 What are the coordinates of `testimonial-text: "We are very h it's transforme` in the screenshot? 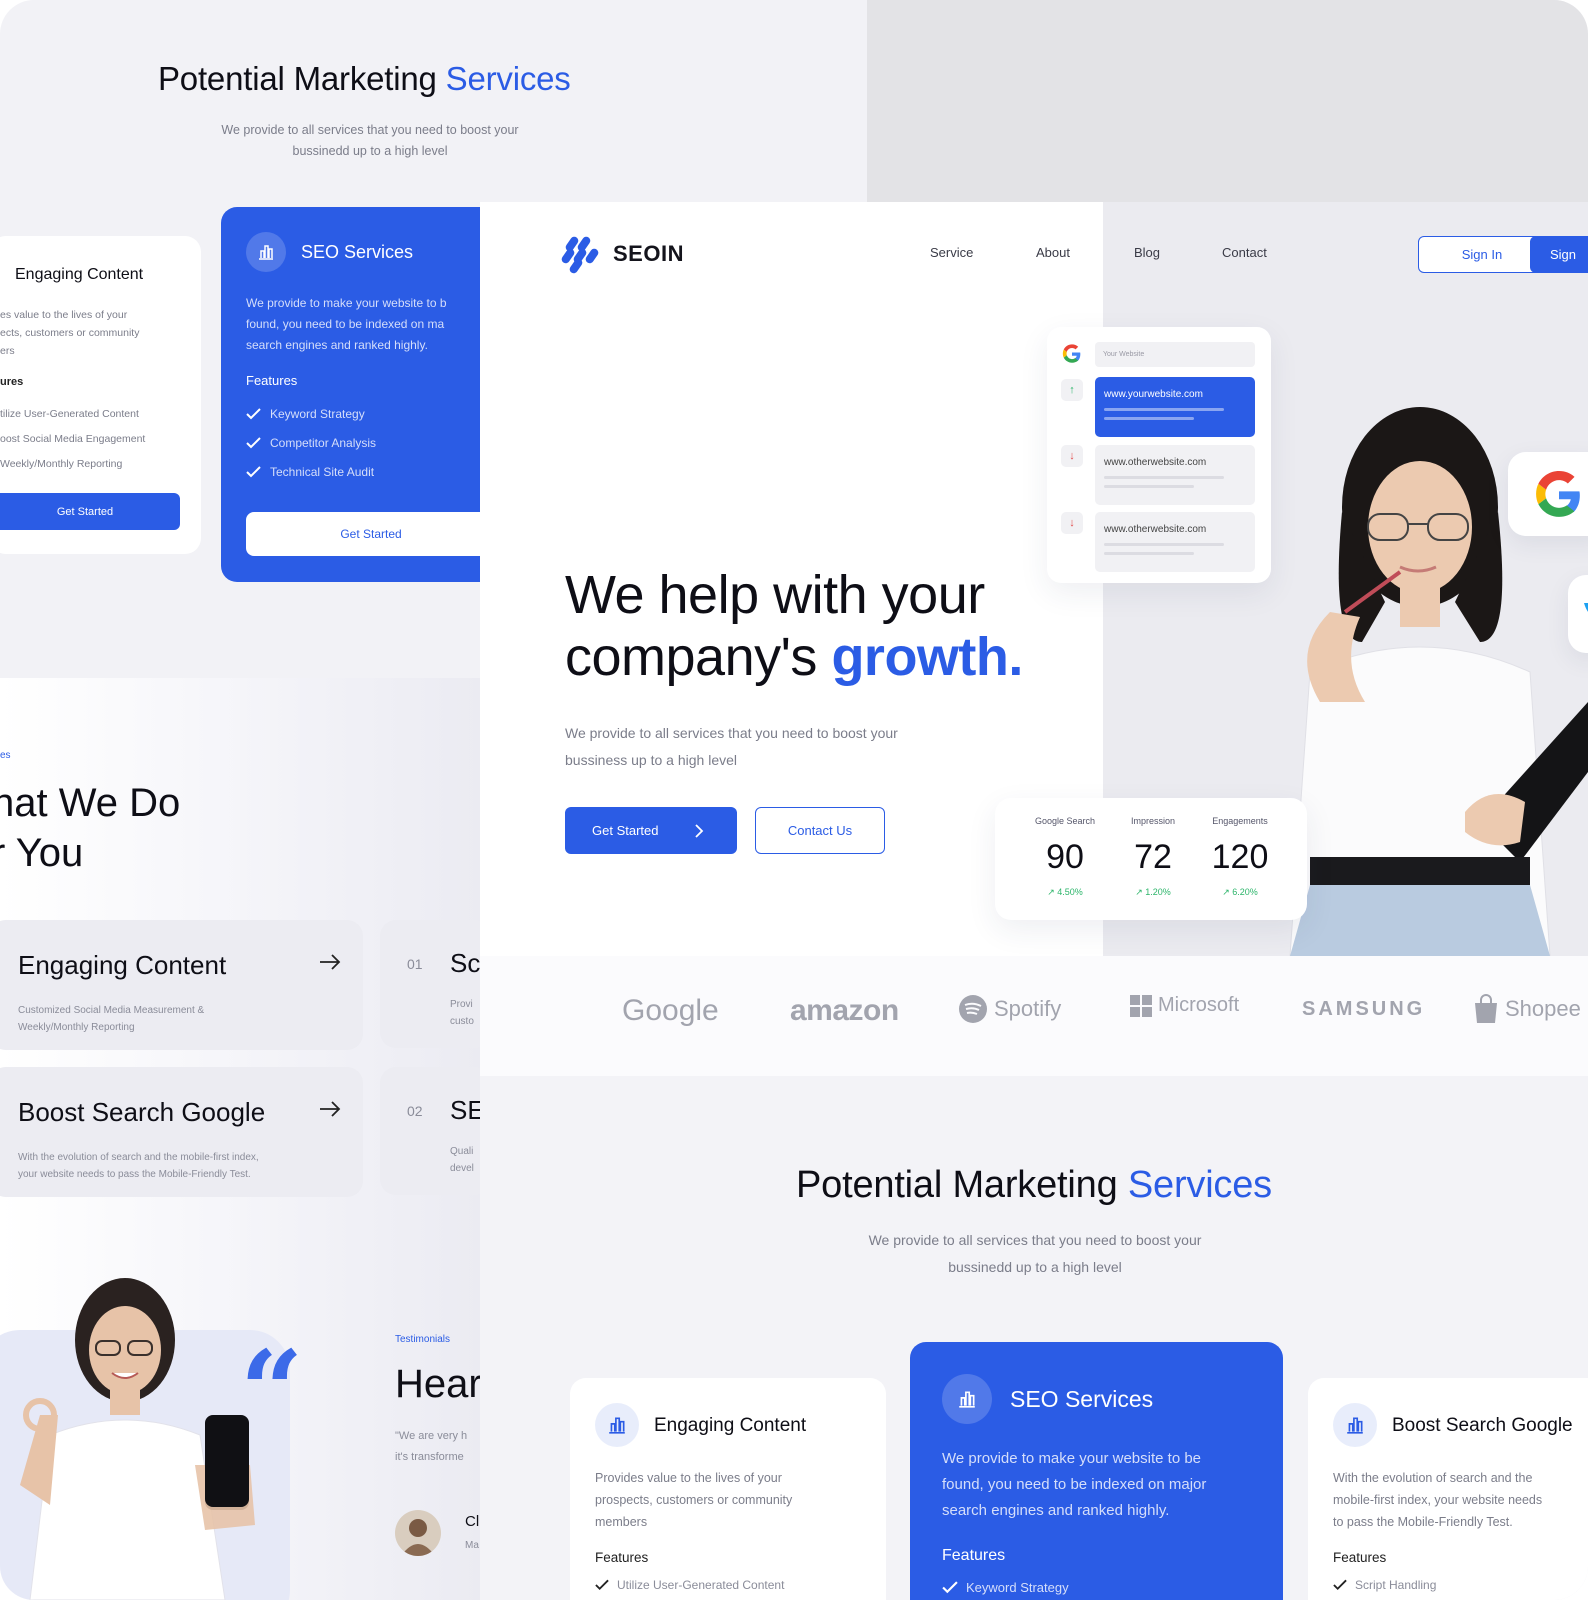 It's located at (431, 1446).